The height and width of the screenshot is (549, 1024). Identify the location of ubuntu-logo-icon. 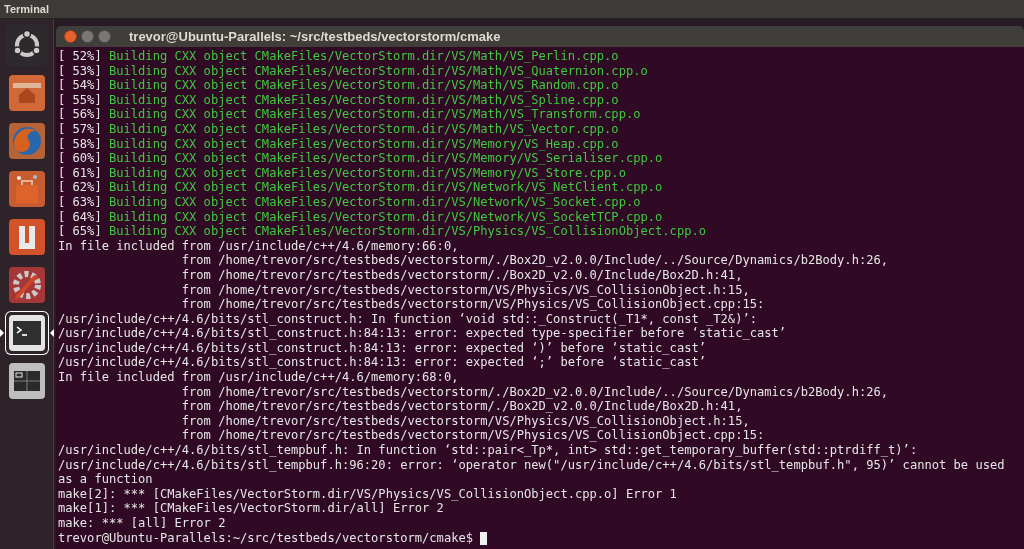
(26, 45).